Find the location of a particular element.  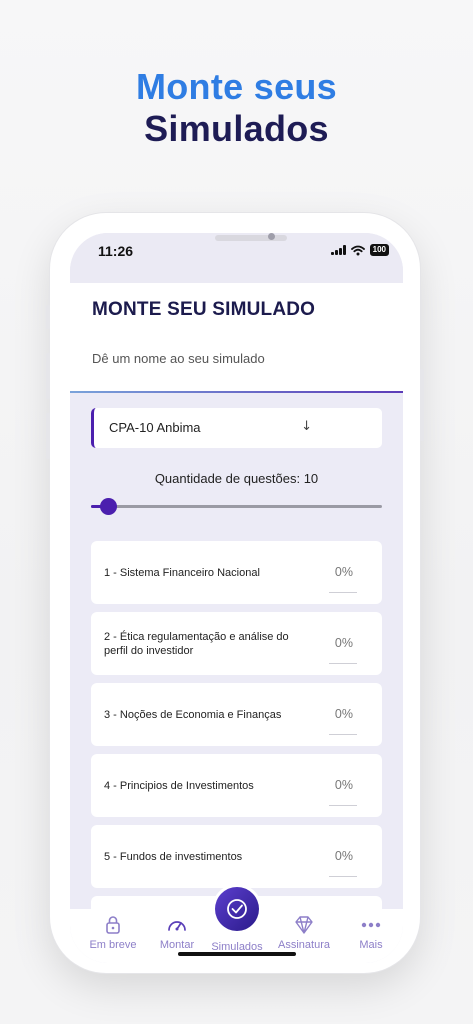

topic-label: 3 - Noções de Economia e Finanças is located at coordinates (193, 714).